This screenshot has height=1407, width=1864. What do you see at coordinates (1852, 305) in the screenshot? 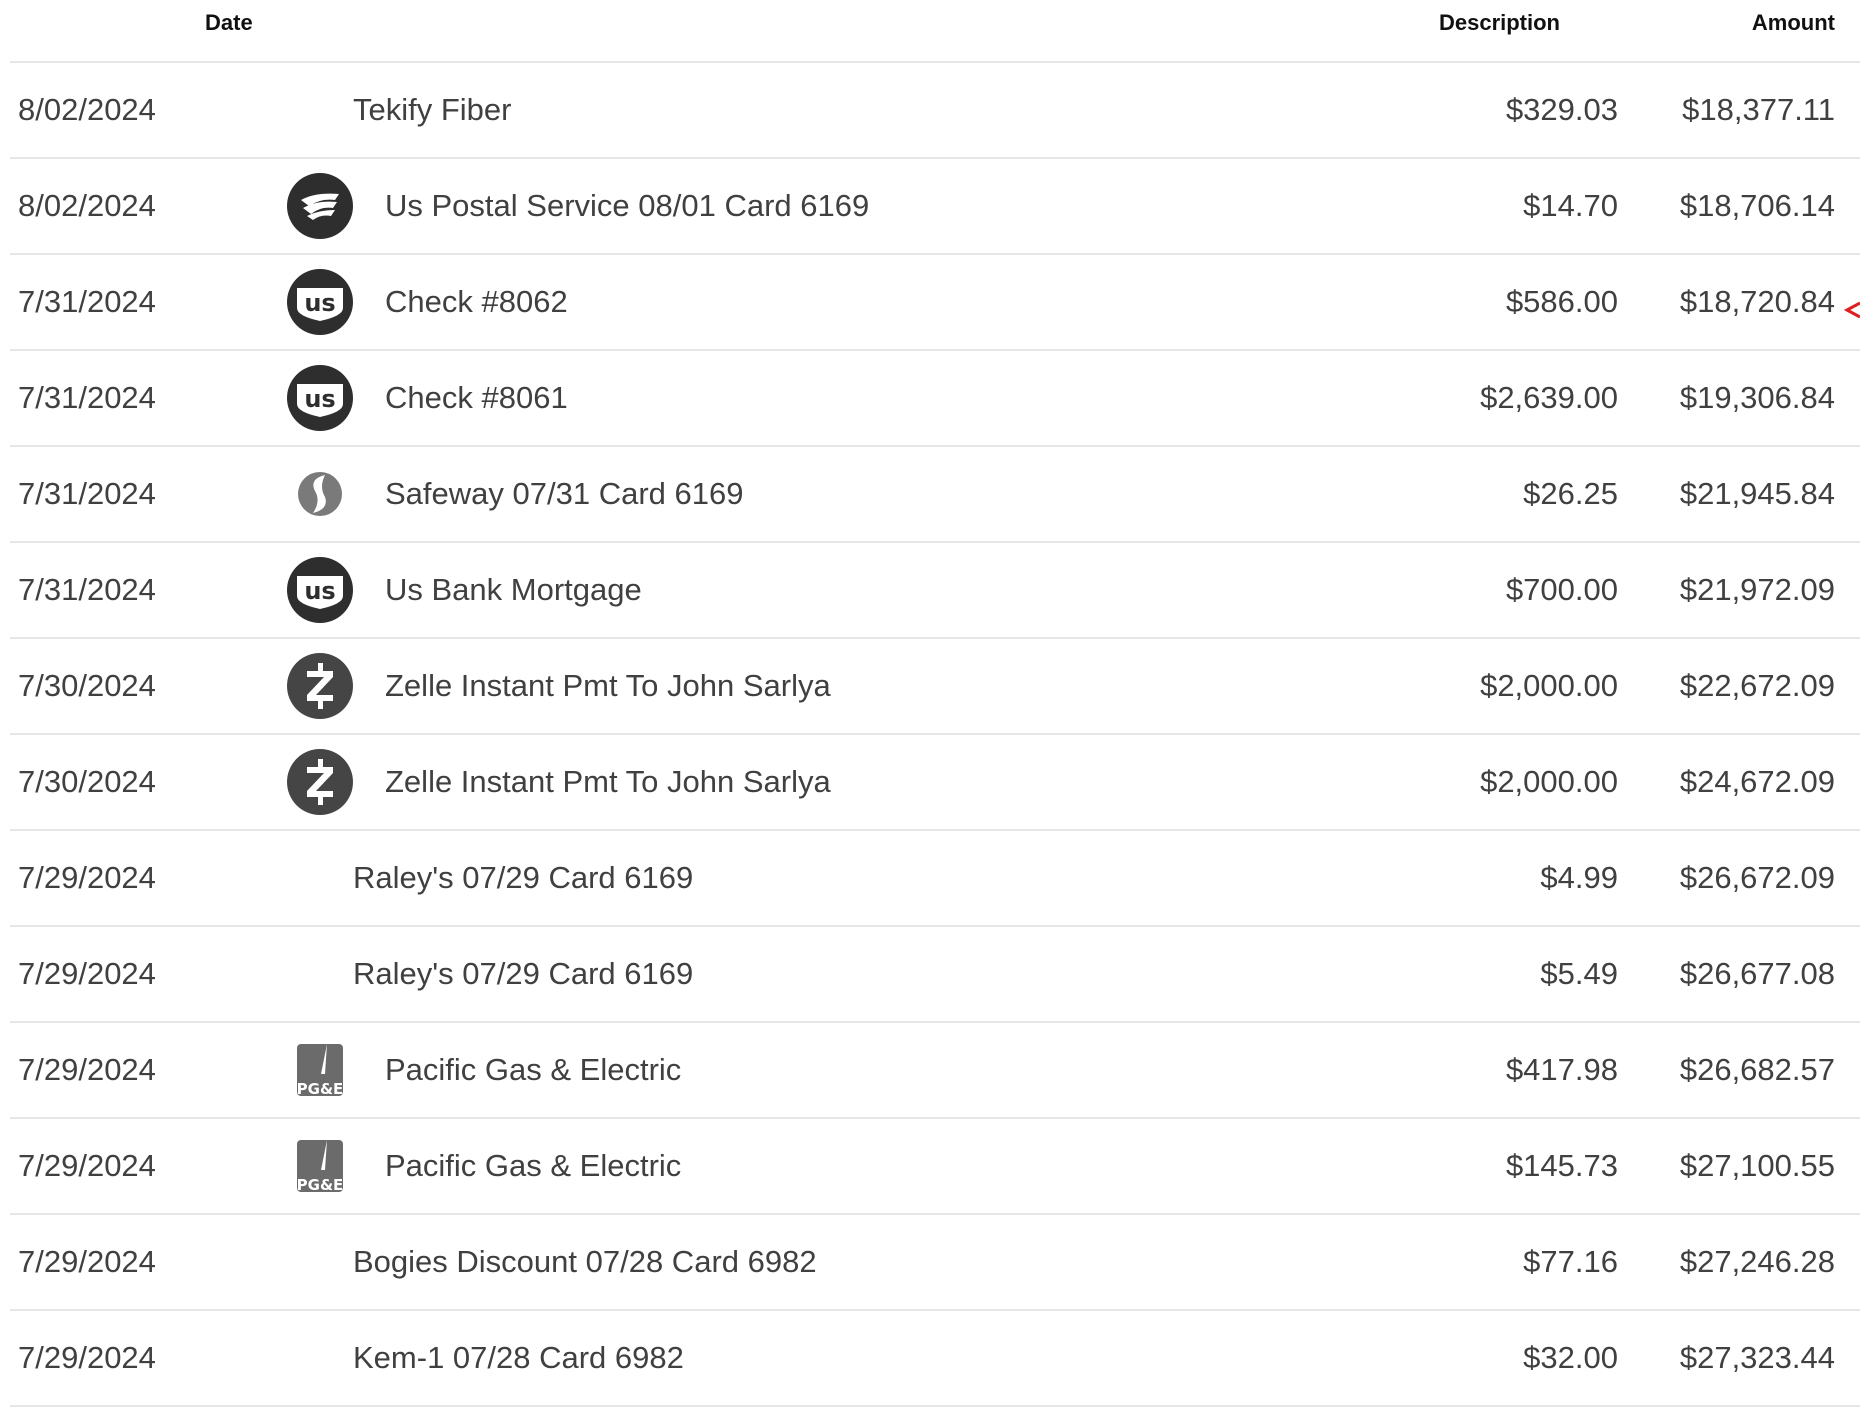
I see `red-arrow-icon` at bounding box center [1852, 305].